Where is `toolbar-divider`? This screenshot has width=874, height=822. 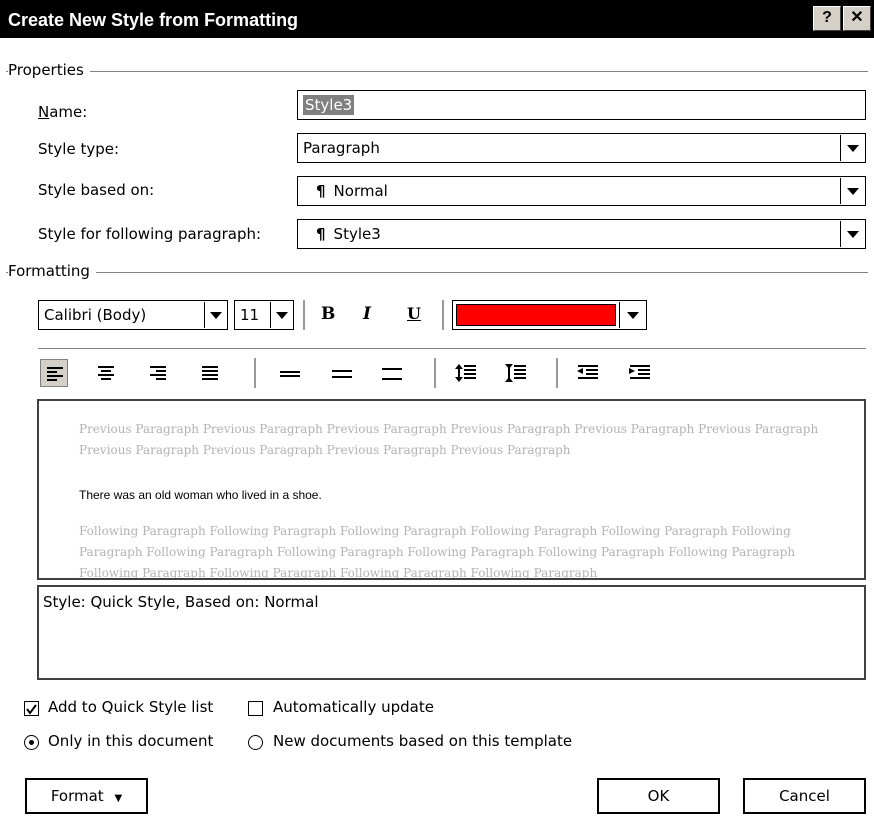
toolbar-divider is located at coordinates (452, 349).